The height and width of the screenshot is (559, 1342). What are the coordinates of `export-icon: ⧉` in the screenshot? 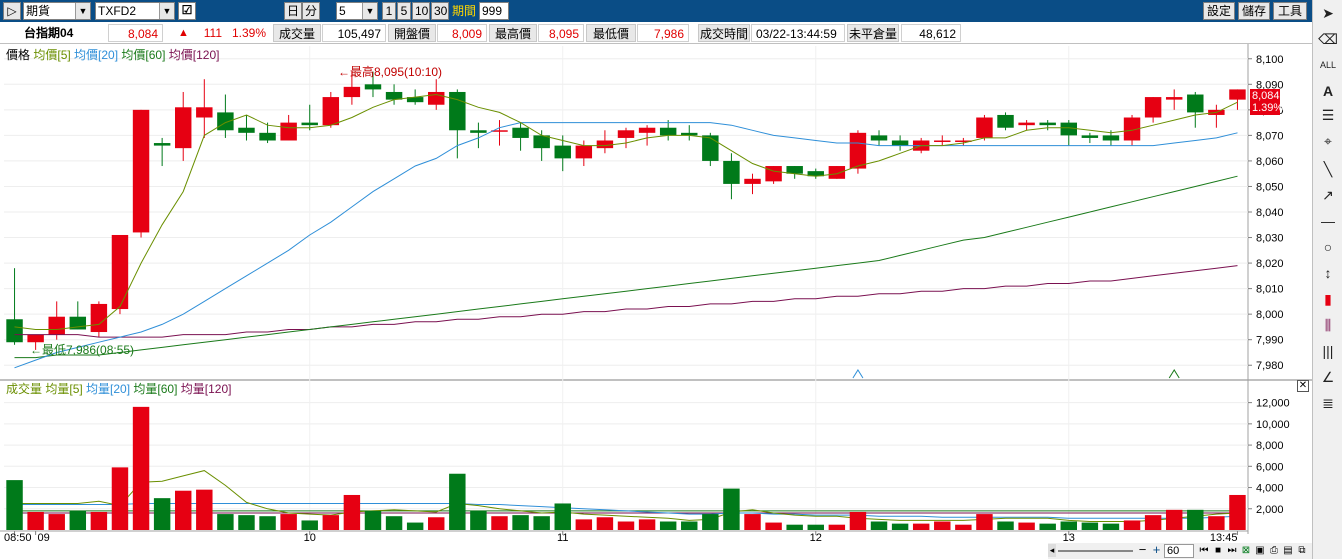 It's located at (1302, 550).